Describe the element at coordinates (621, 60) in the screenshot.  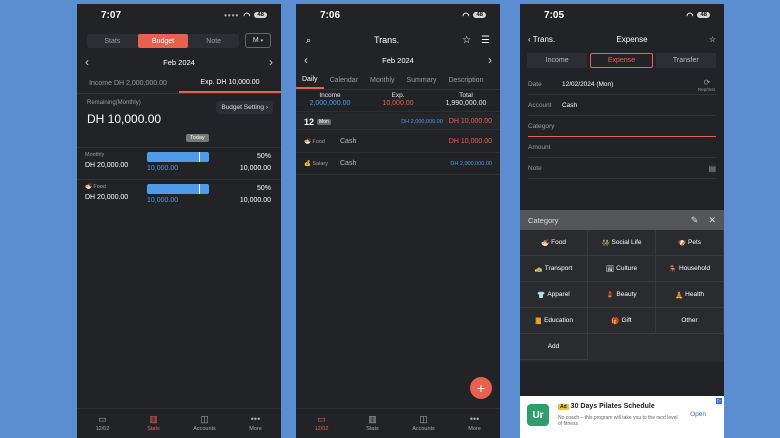
I see `tab-expense: Expense` at that location.